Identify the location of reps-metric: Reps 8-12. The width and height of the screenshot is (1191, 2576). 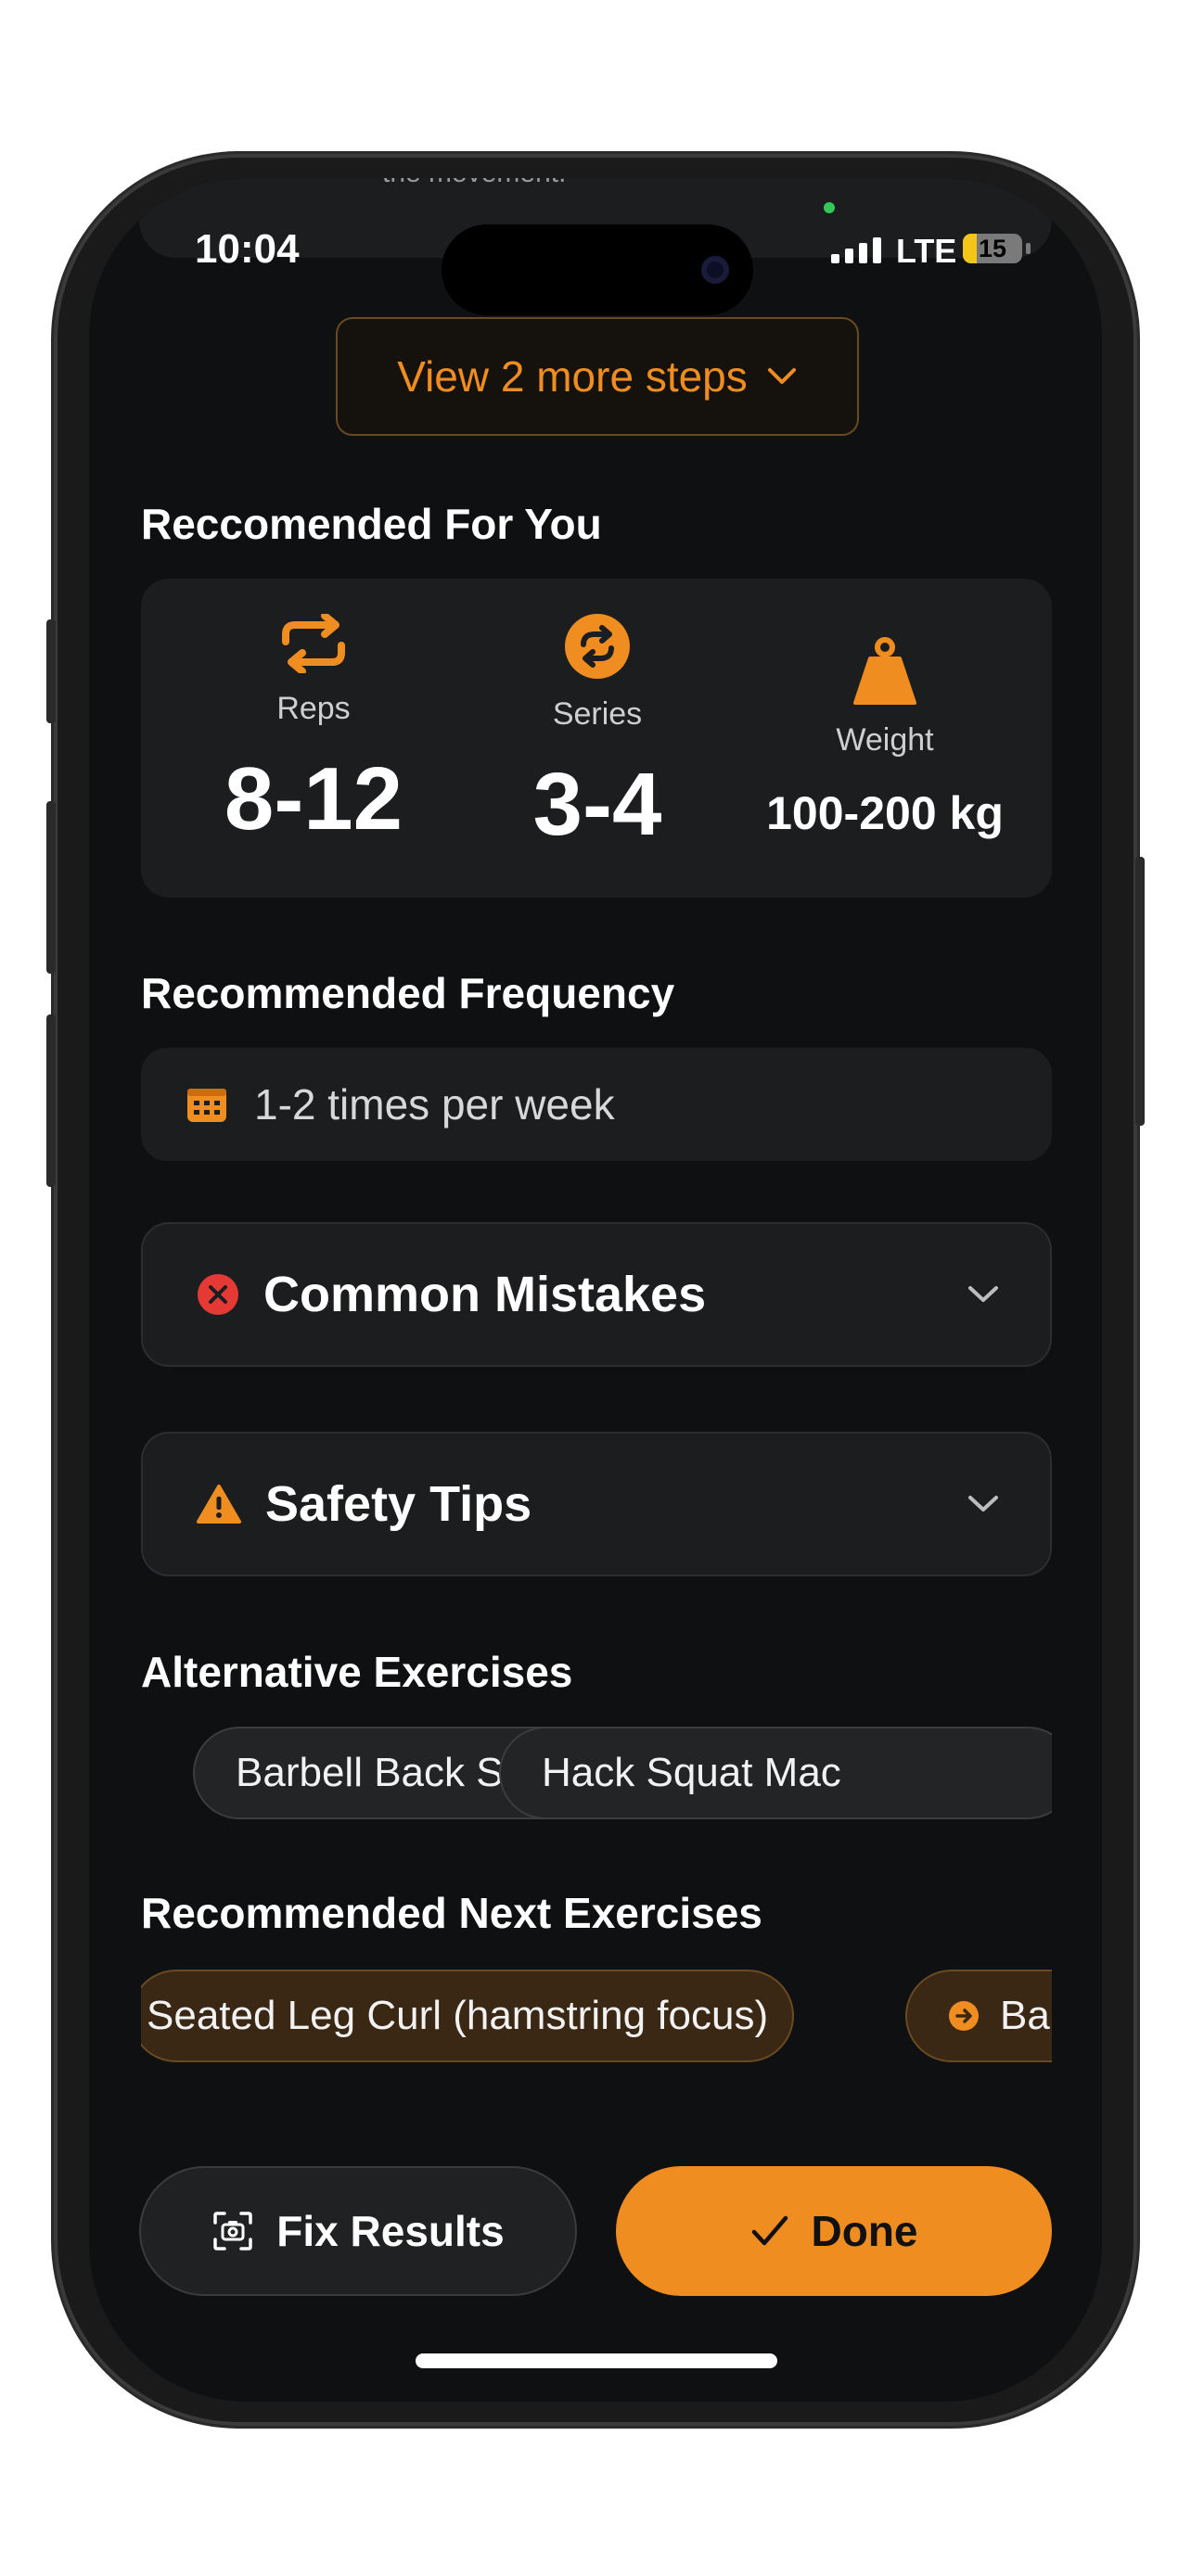
(313, 730).